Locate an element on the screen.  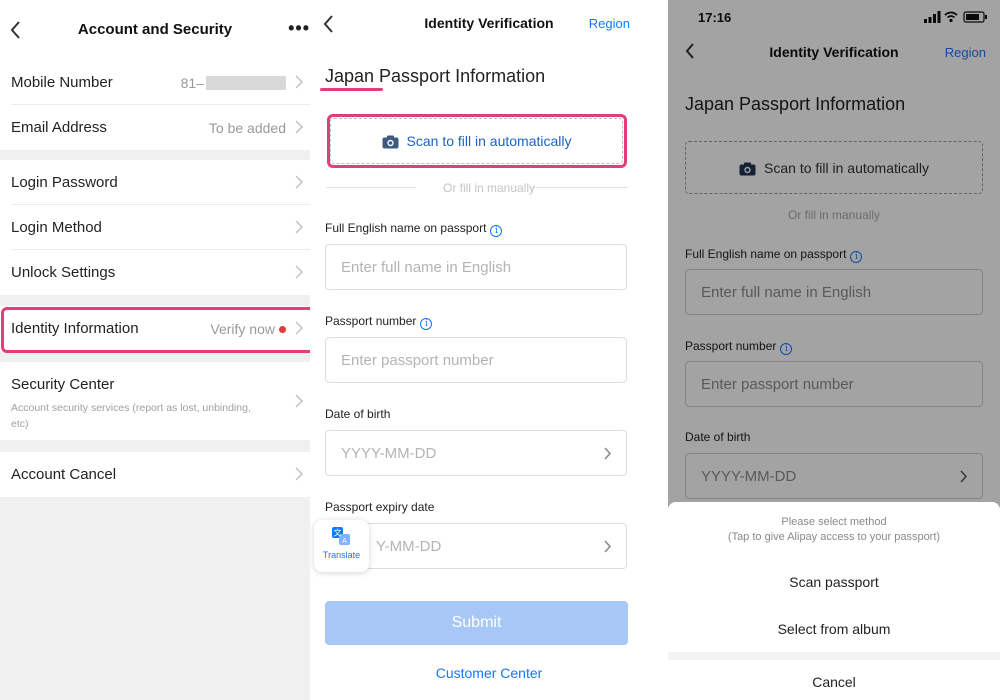
row-email-address: Email Address To be added is located at coordinates (155, 127).